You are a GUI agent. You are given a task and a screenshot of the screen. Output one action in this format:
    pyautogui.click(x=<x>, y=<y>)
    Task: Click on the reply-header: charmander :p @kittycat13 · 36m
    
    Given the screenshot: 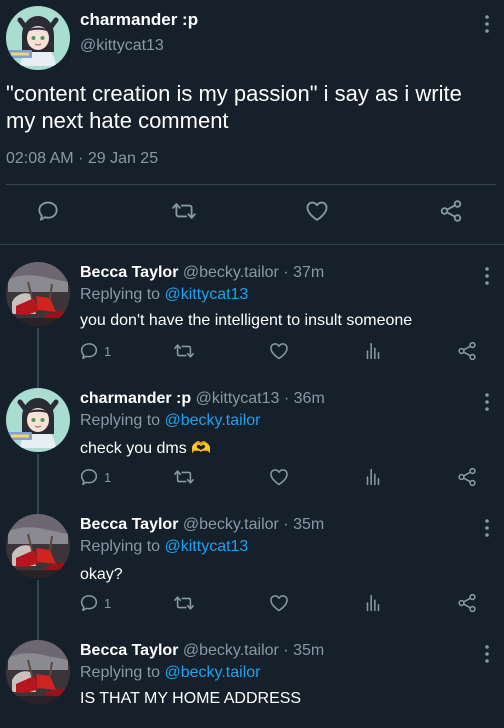 What is the action you would take?
    pyautogui.click(x=202, y=399)
    